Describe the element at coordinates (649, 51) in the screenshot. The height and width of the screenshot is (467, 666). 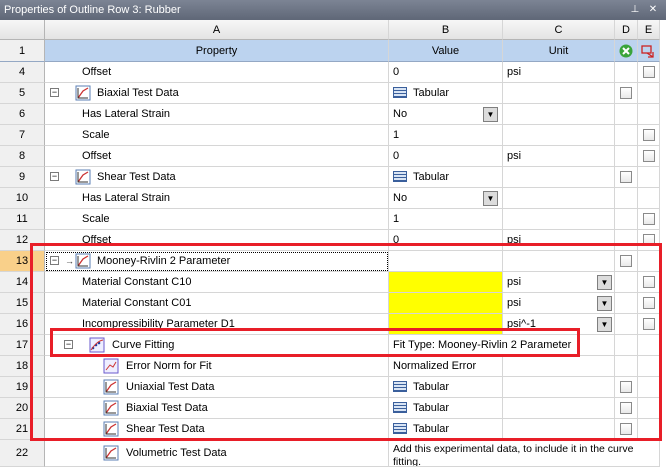
I see `parameterize-header` at that location.